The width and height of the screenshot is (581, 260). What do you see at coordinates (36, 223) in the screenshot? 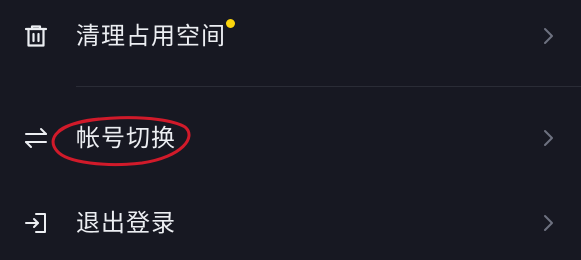
I see `logout-icon` at bounding box center [36, 223].